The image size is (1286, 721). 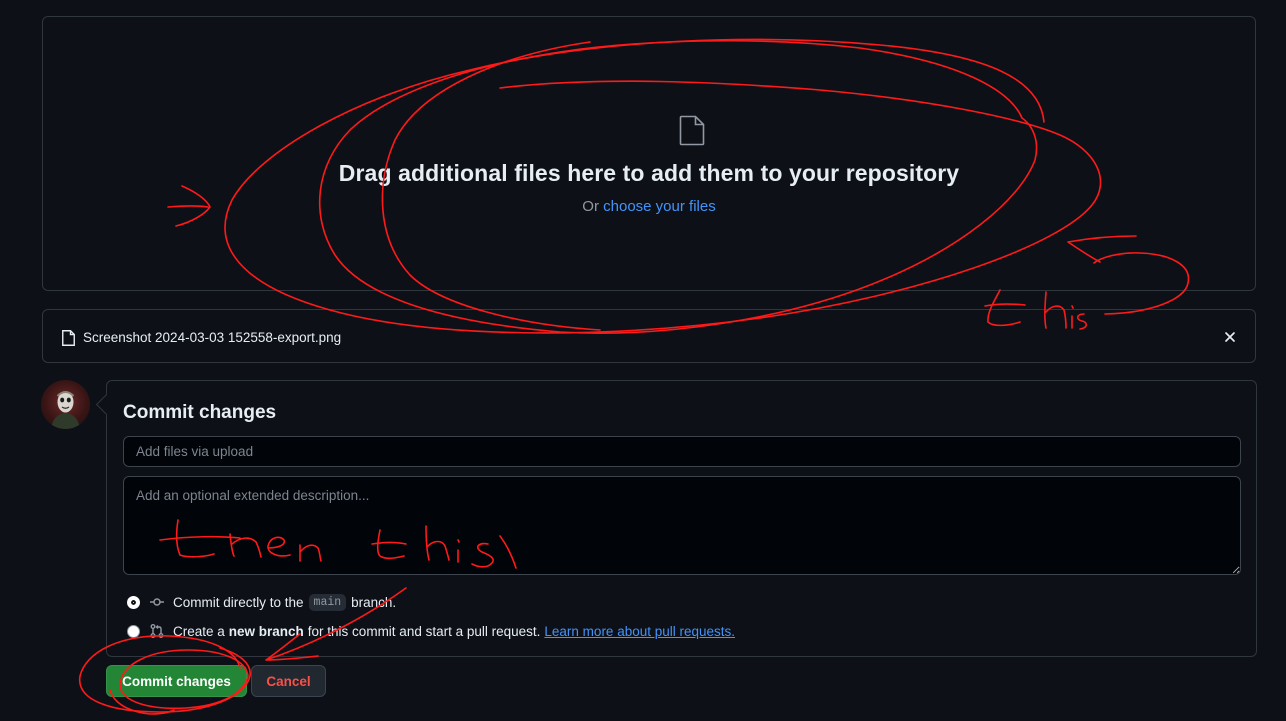 I want to click on new-branch-bold: new branch, so click(x=266, y=631).